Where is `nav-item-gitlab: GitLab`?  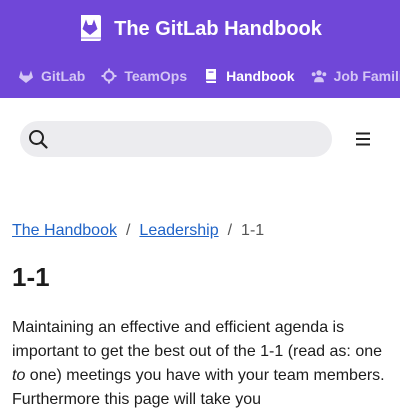 nav-item-gitlab: GitLab is located at coordinates (51, 76).